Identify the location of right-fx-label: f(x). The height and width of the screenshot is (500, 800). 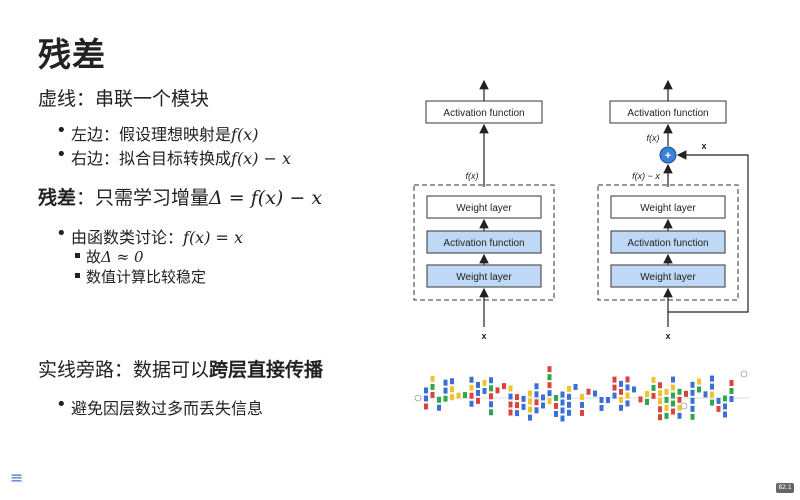
(653, 138).